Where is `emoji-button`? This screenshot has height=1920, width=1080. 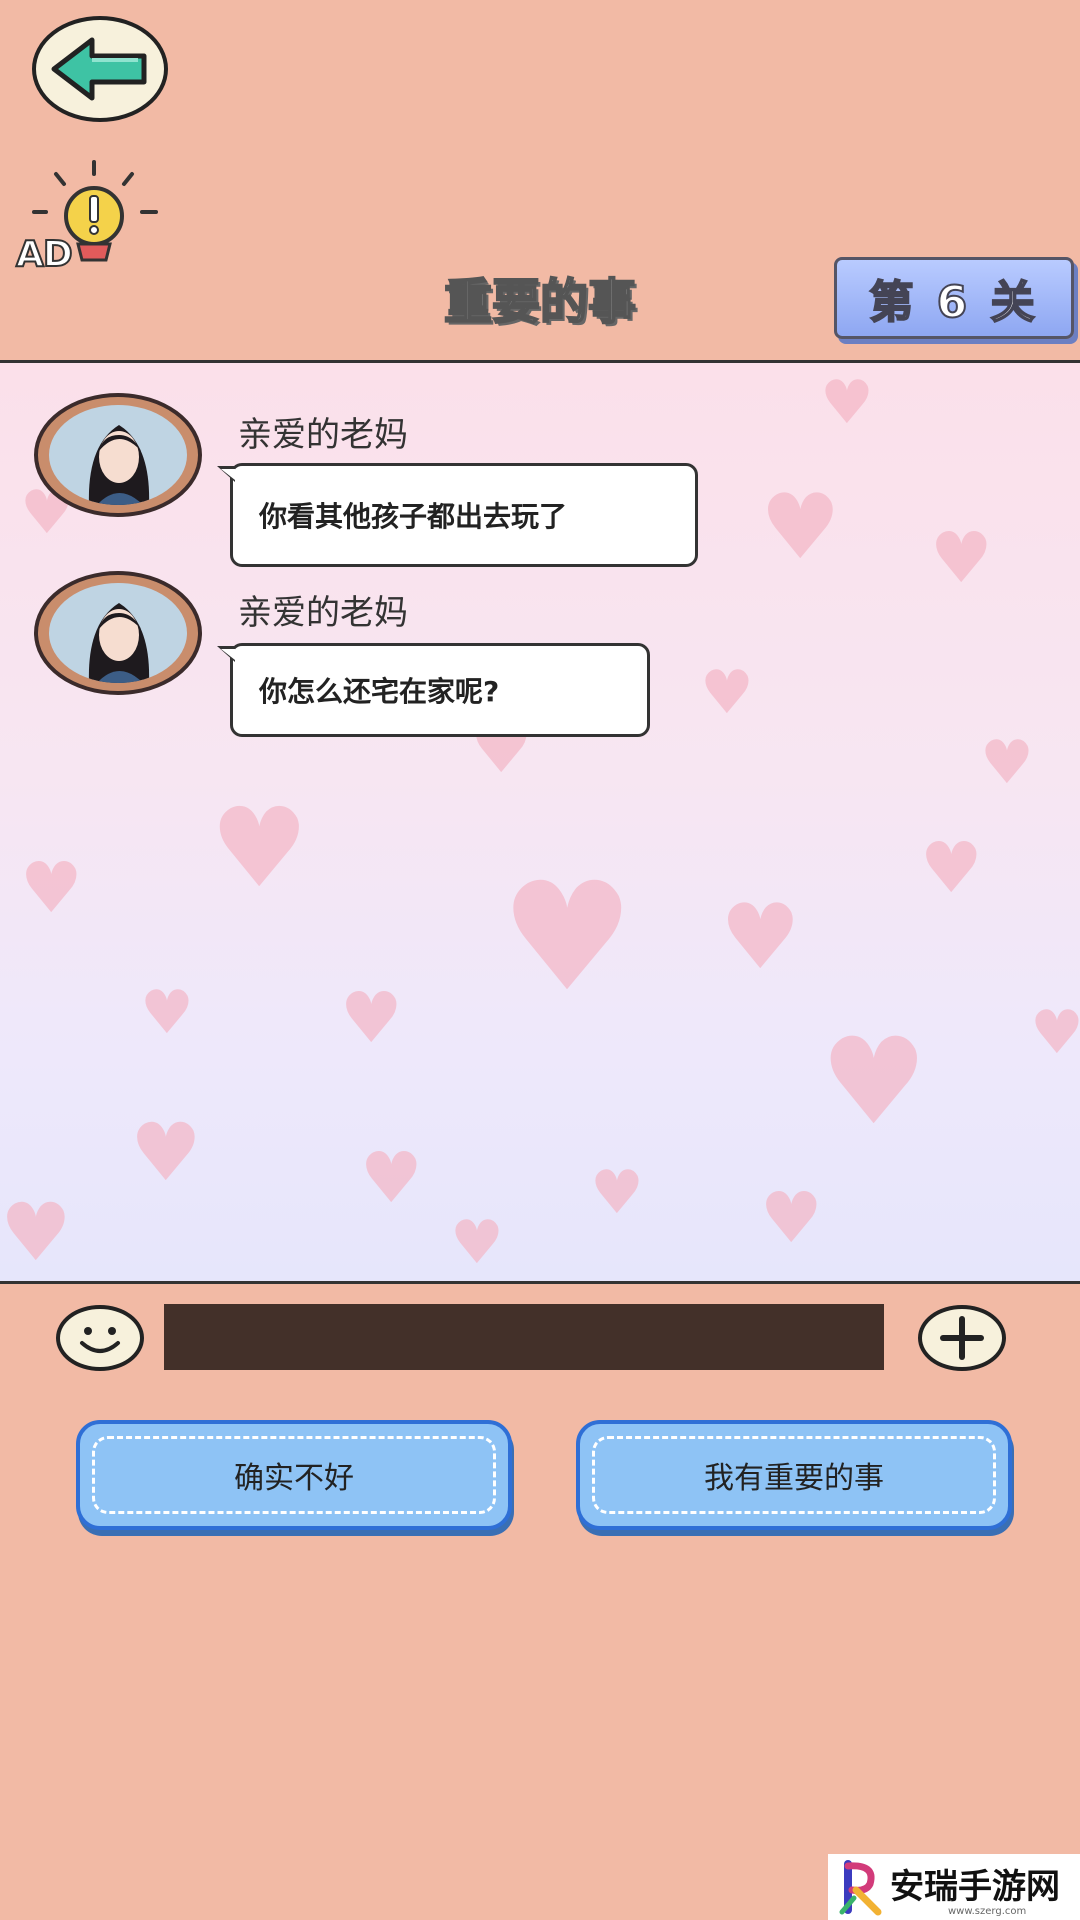 emoji-button is located at coordinates (100, 1338).